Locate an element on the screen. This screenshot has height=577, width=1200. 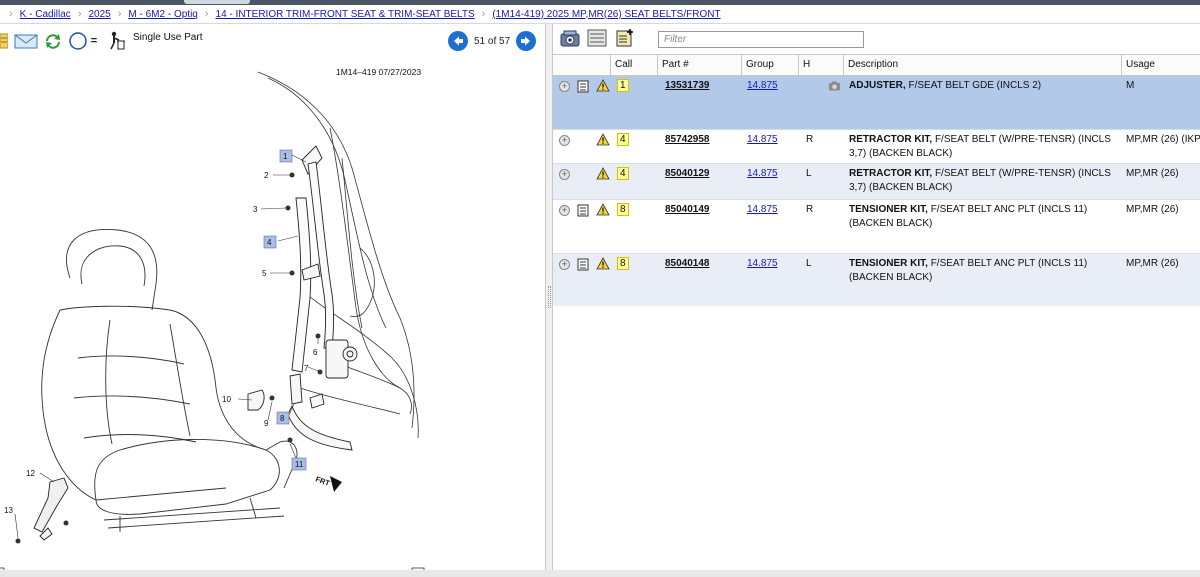
description-name: RETRACTOR KIT, is located at coordinates (891, 173).